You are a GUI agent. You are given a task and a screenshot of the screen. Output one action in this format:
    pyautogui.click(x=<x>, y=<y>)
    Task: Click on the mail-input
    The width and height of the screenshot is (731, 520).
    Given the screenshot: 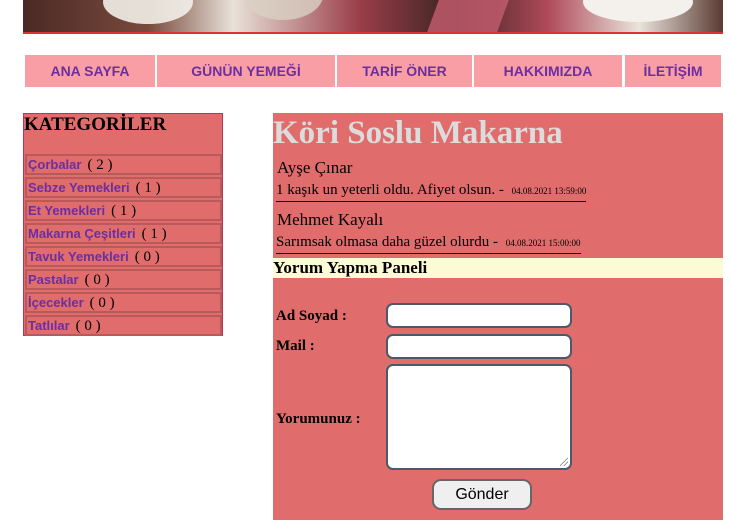 What is the action you would take?
    pyautogui.click(x=479, y=346)
    